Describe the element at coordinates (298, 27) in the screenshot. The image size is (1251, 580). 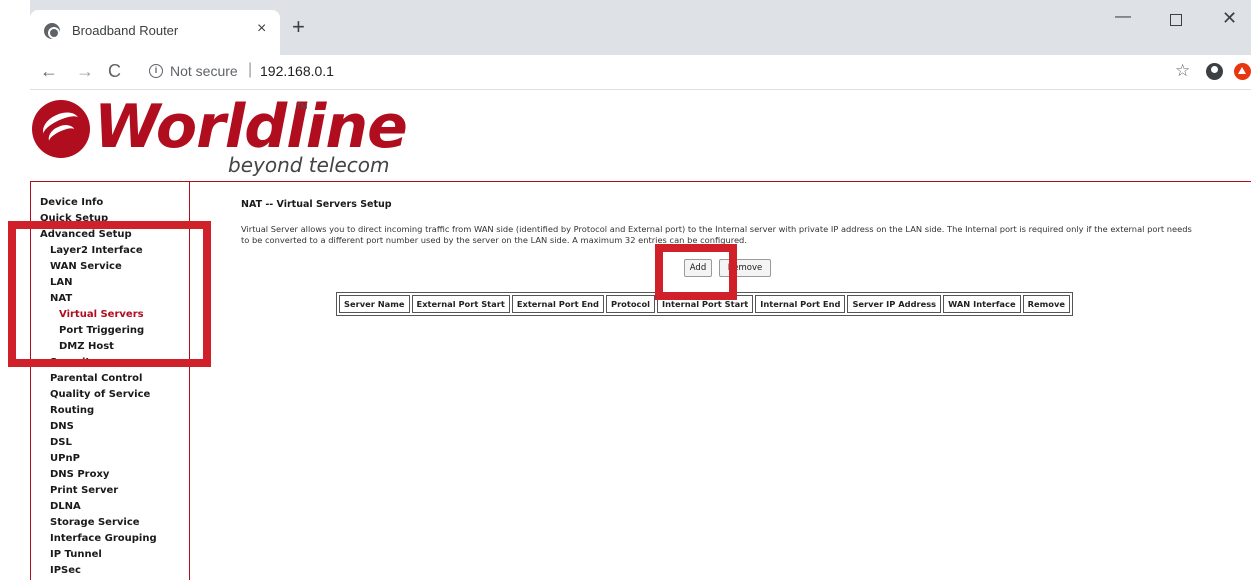
I see `new-tab-icon: +` at that location.